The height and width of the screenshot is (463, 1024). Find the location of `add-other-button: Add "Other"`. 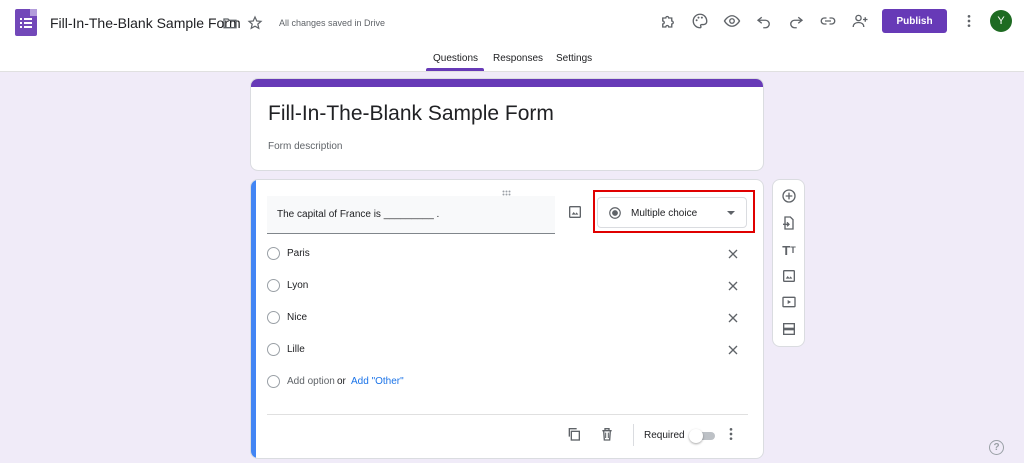

add-other-button: Add "Other" is located at coordinates (377, 381).